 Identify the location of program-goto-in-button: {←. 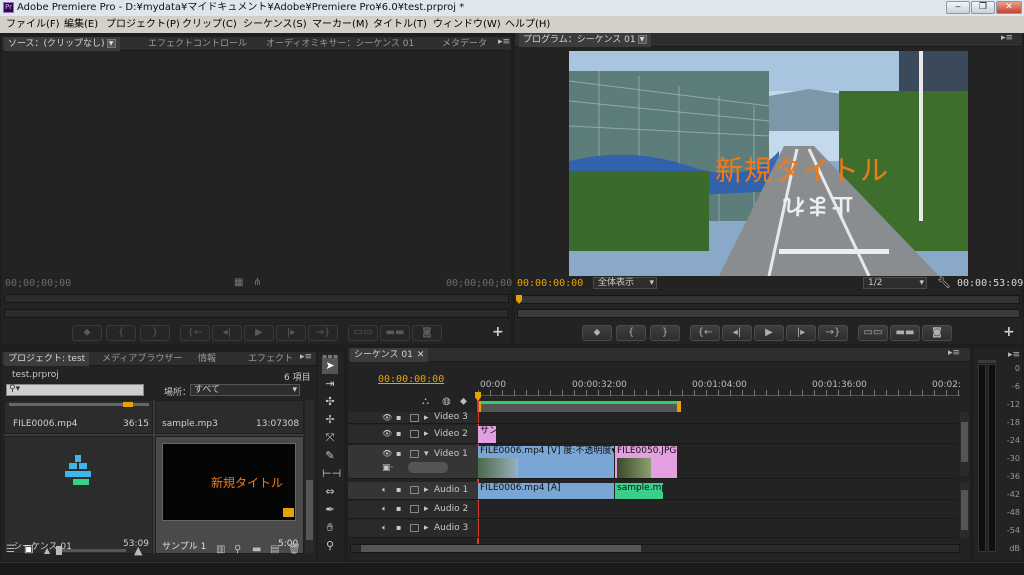
(705, 333).